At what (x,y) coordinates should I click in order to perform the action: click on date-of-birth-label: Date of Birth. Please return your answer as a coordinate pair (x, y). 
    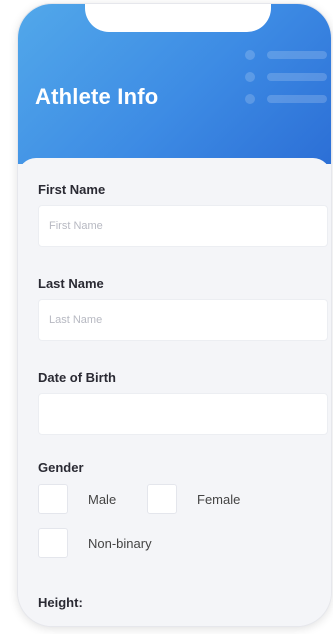
    Looking at the image, I should click on (77, 377).